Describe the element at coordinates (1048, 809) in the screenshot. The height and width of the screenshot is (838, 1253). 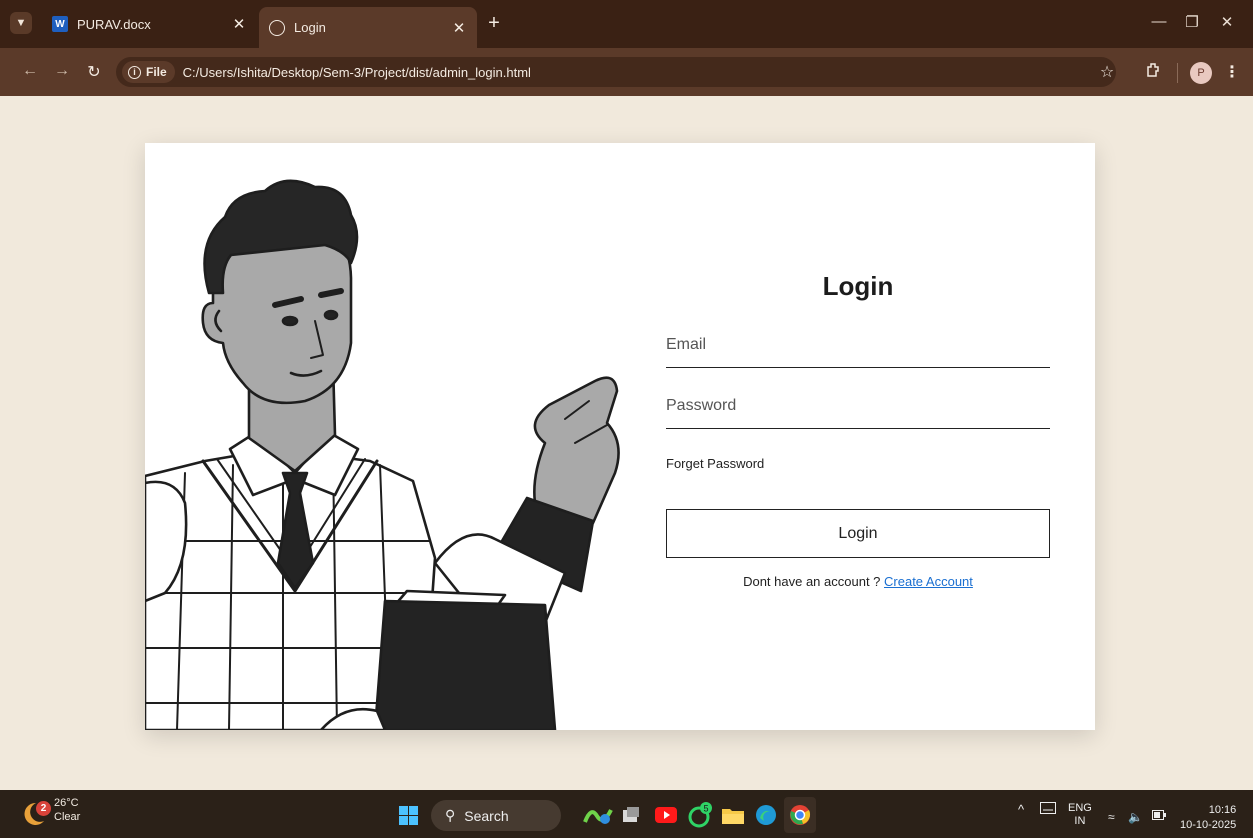
I see `keyboard-icon` at that location.